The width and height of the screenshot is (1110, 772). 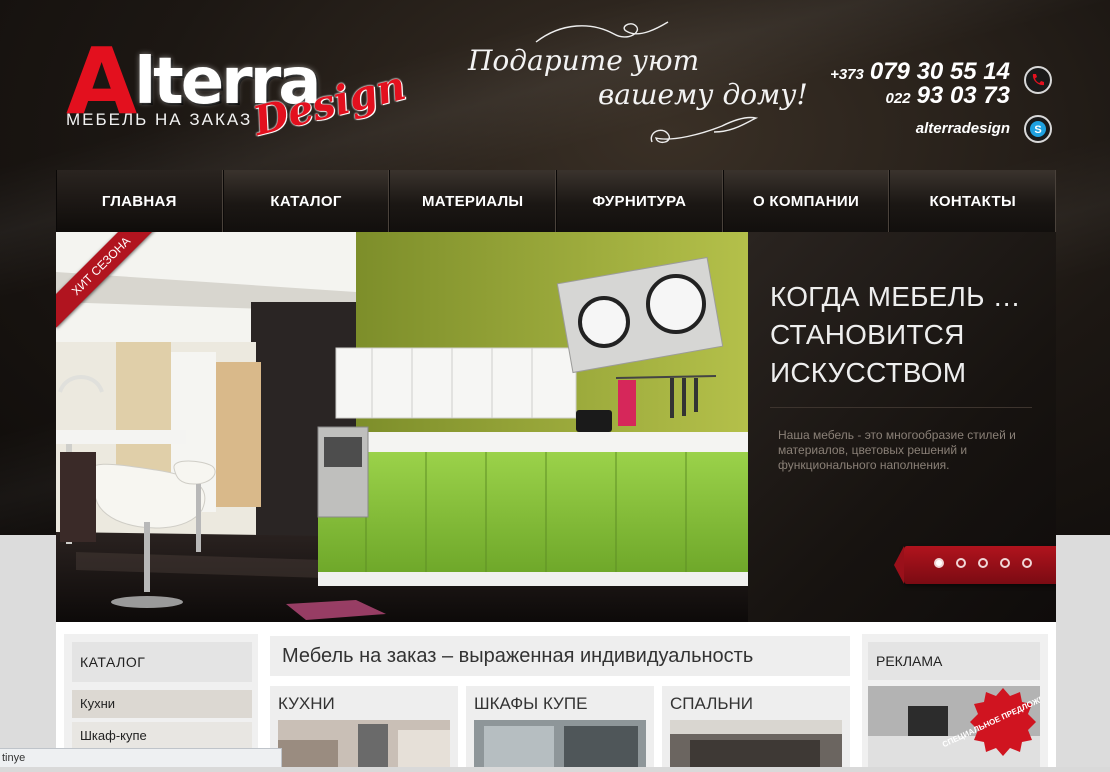 What do you see at coordinates (560, 743) in the screenshot?
I see `tile-wardrobes-image` at bounding box center [560, 743].